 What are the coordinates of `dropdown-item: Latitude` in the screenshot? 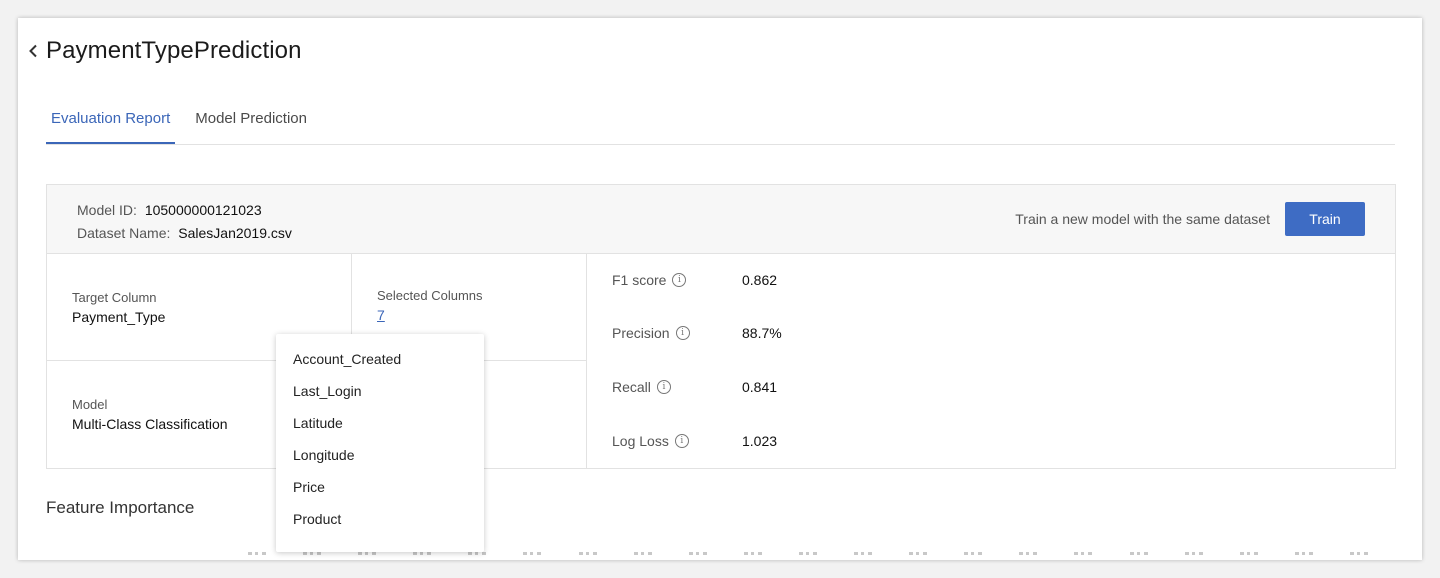 It's located at (380, 426).